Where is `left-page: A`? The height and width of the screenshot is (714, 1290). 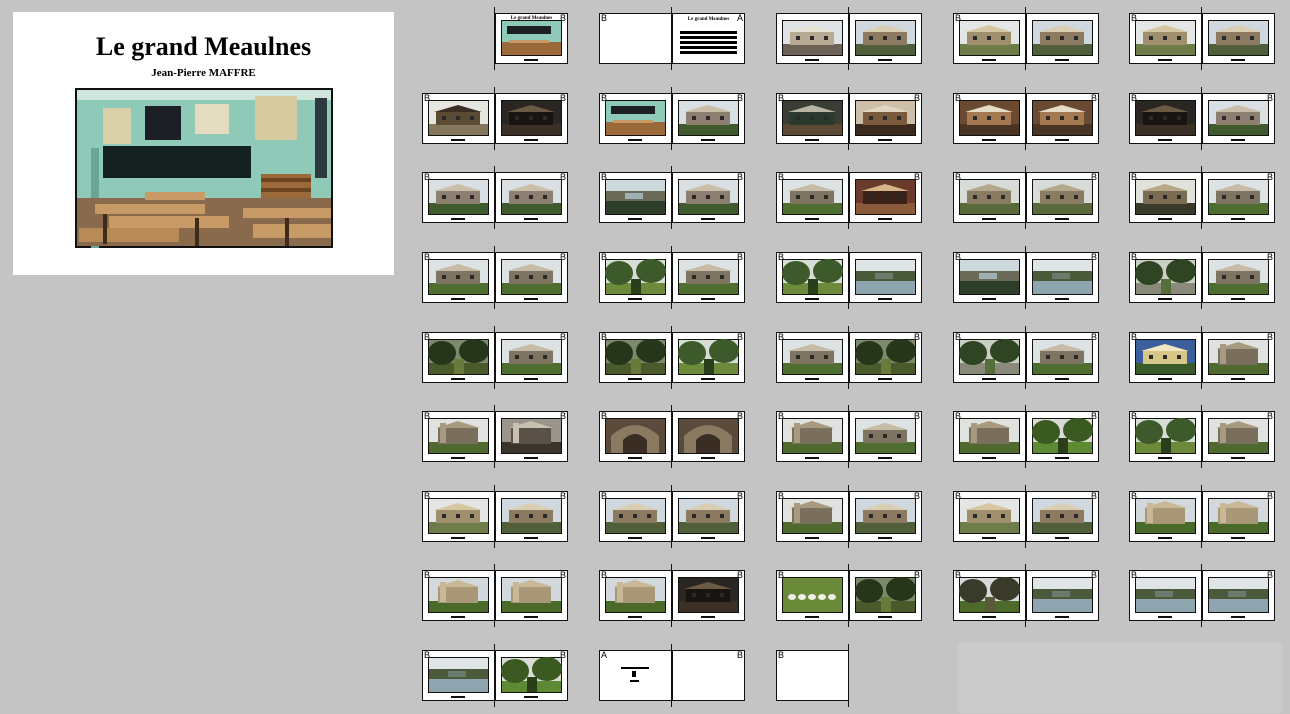 left-page: A is located at coordinates (635, 675).